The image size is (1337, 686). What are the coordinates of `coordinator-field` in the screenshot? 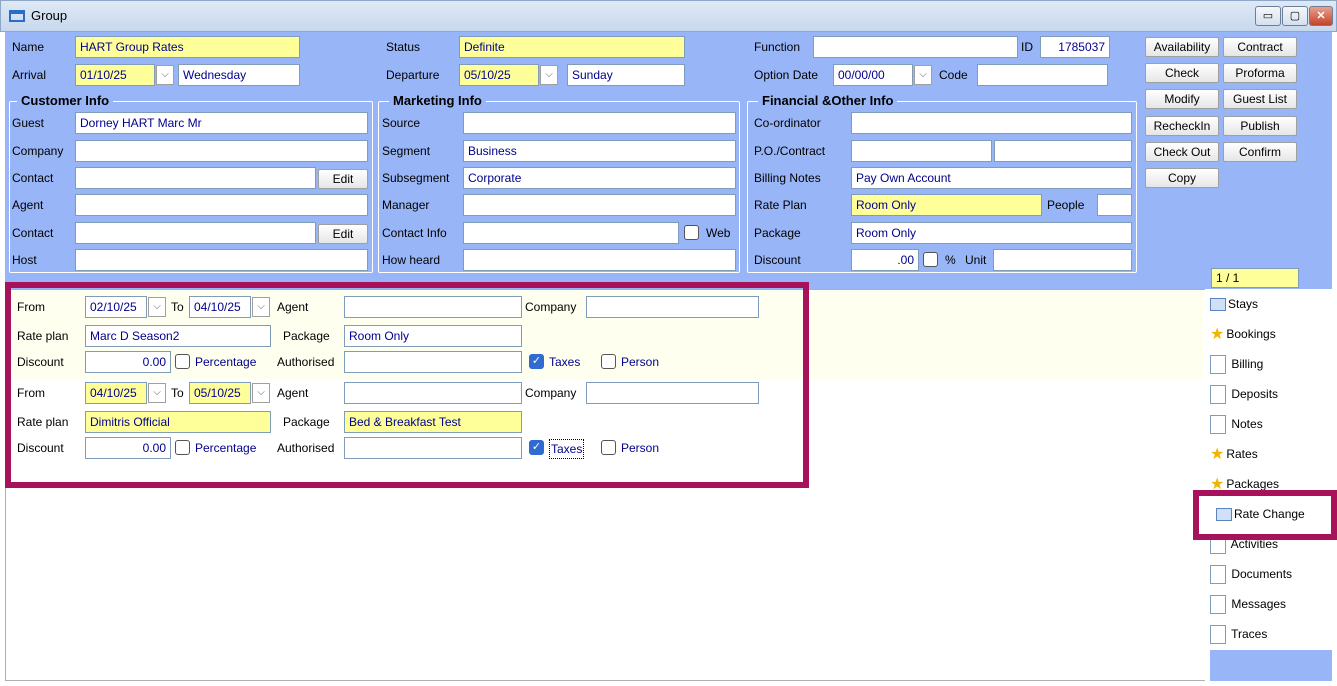 It's located at (991, 123).